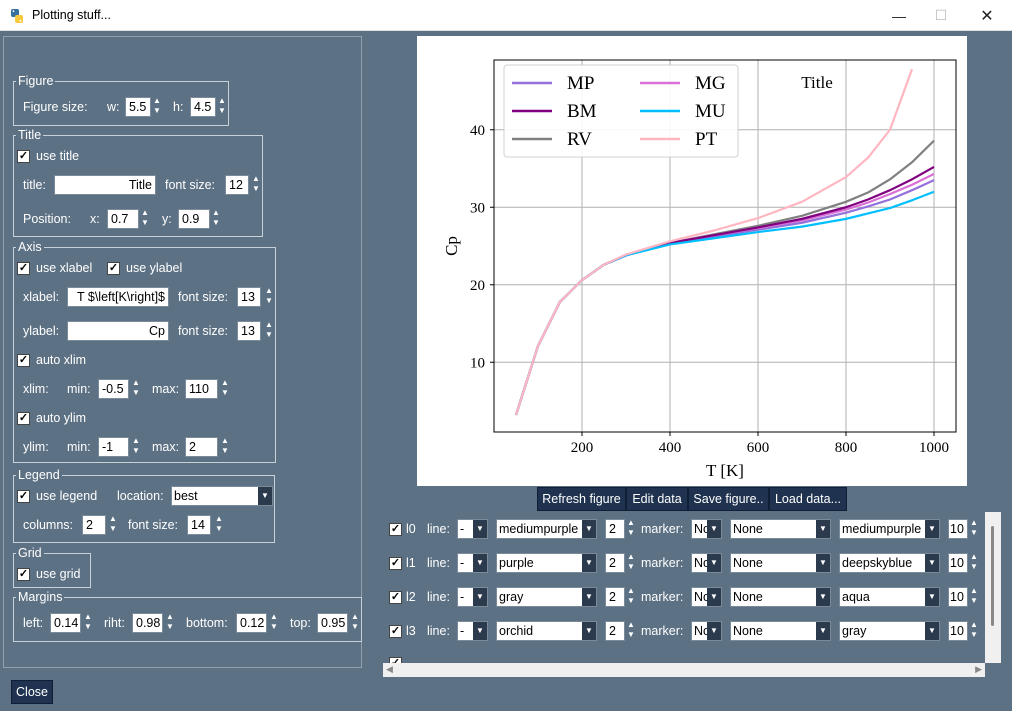 The image size is (1012, 711). What do you see at coordinates (251, 623) in the screenshot?
I see `margin-bottom-input: 0.12` at bounding box center [251, 623].